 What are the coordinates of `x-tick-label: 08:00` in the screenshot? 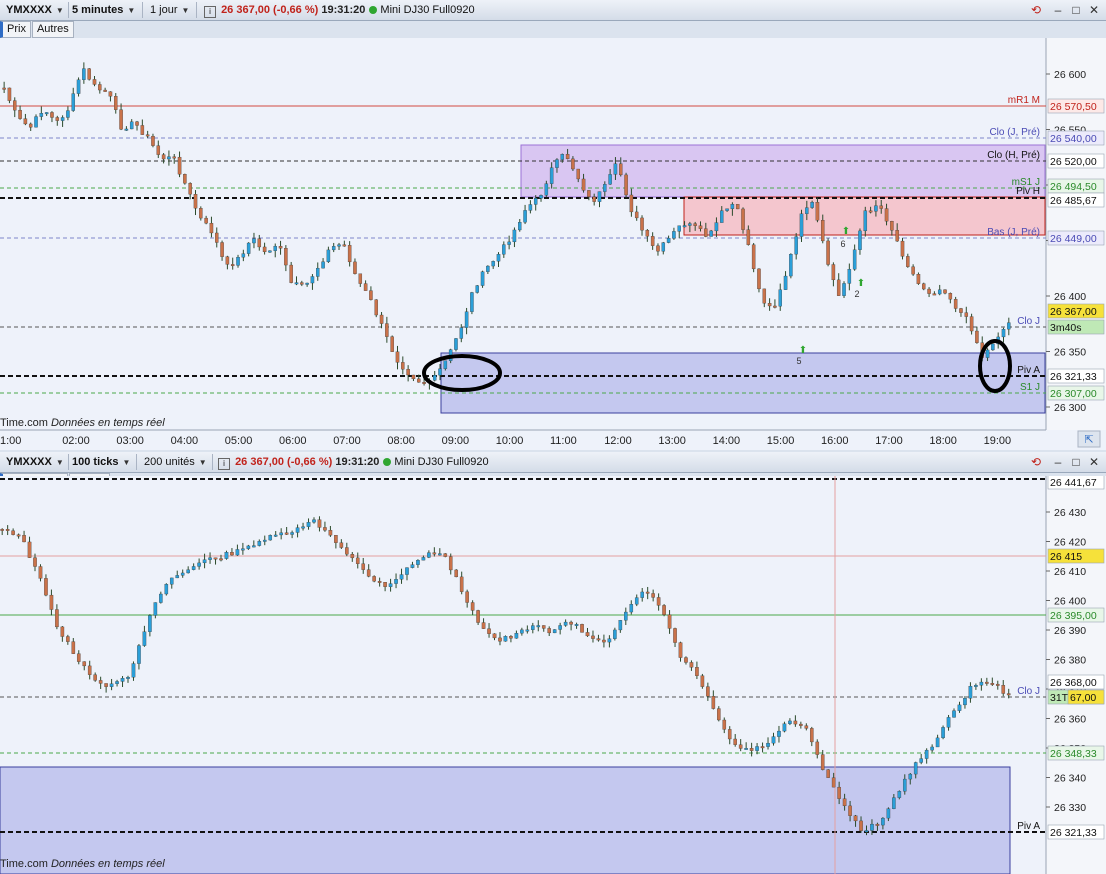 It's located at (401, 441).